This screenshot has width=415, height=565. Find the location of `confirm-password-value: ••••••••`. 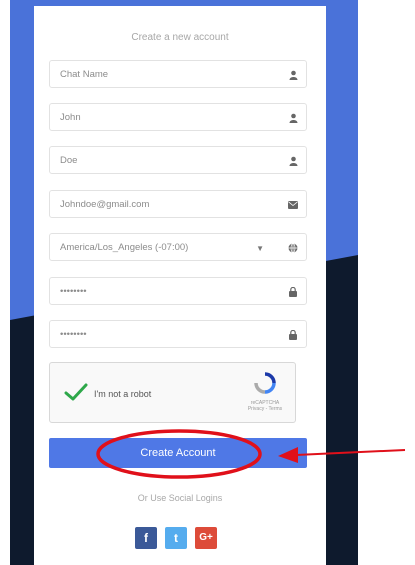

confirm-password-value: •••••••• is located at coordinates (73, 334).